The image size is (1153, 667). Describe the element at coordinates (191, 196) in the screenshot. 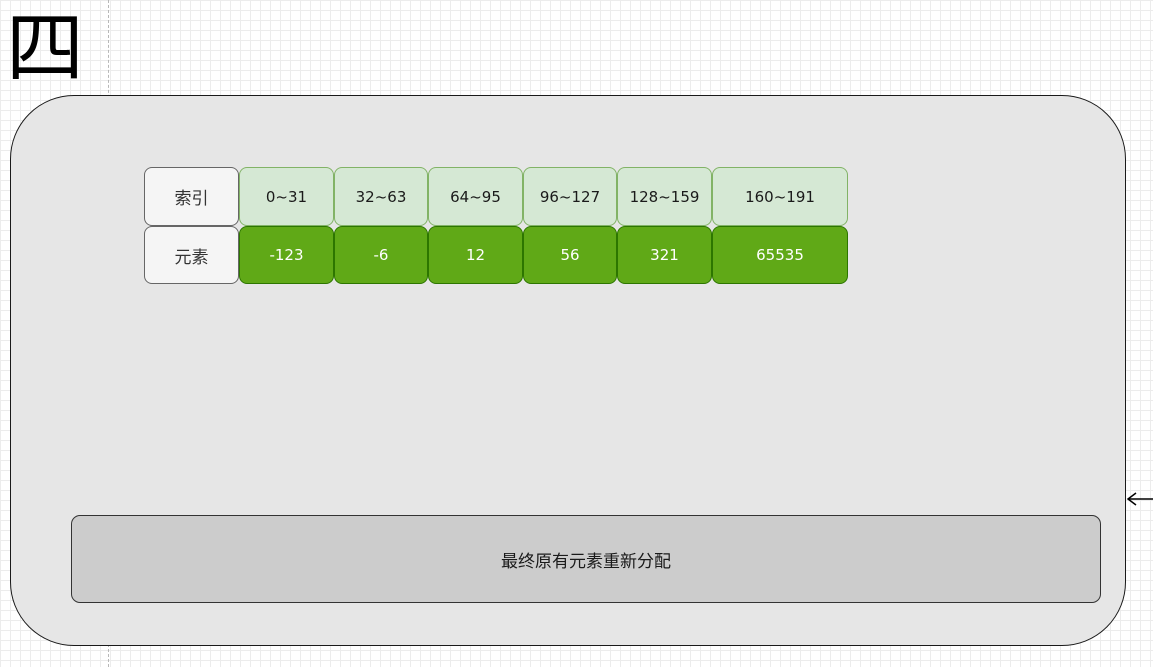

I see `row-label-index: 索引` at that location.